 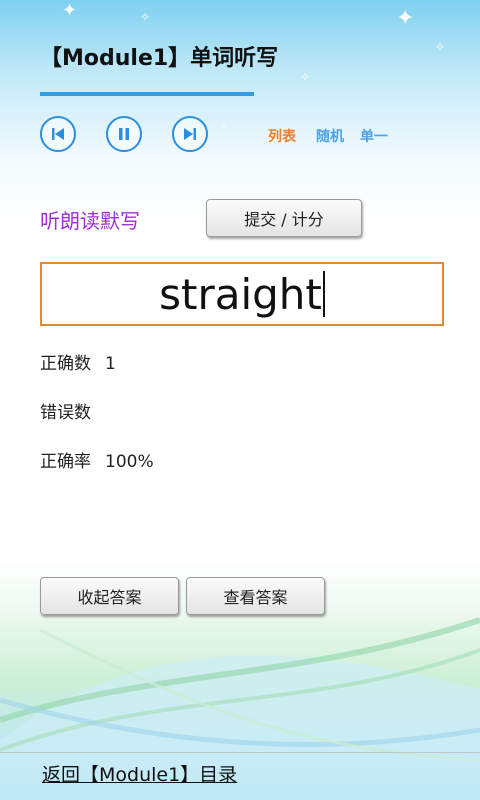 What do you see at coordinates (65, 413) in the screenshot?
I see `wrong-count-label: 错误数` at bounding box center [65, 413].